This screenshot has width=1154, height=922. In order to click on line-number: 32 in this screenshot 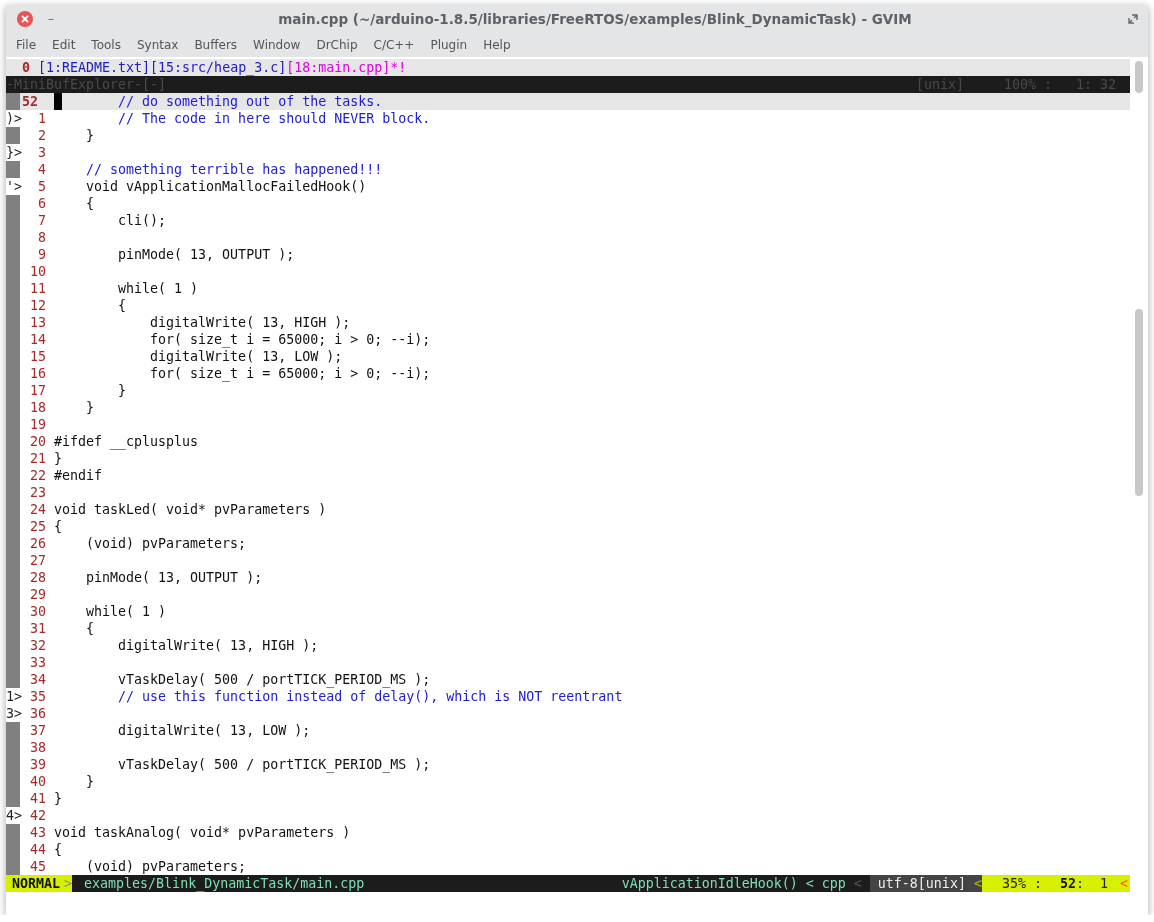, I will do `click(38, 645)`.